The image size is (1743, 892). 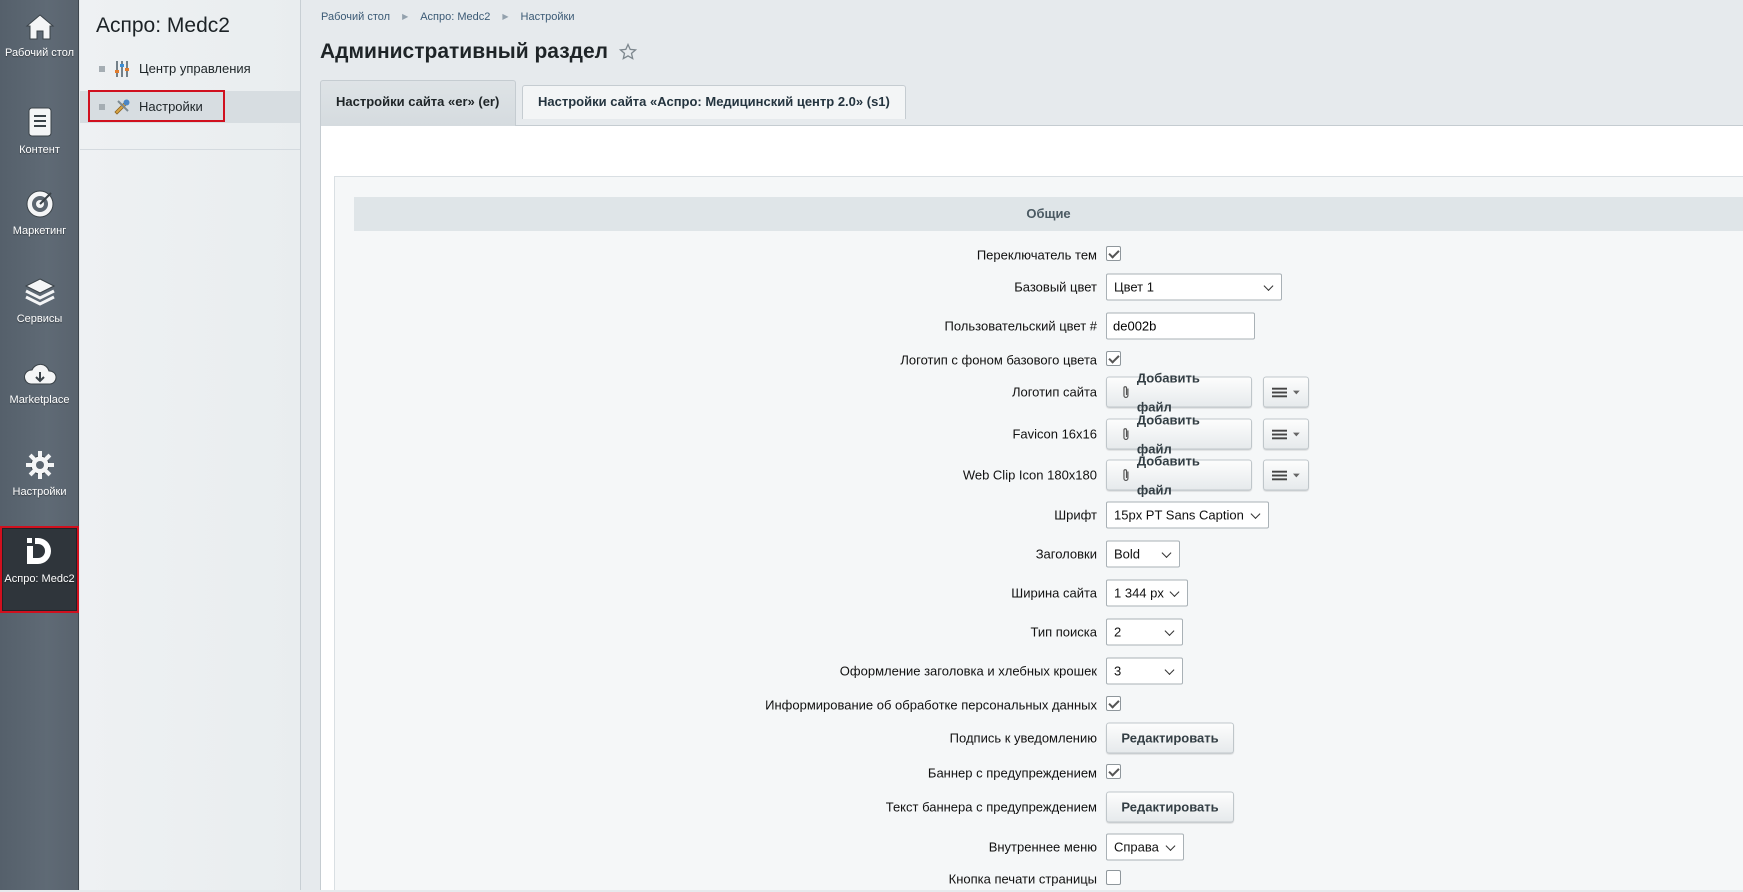 I want to click on inner-menu-select: Справа, so click(x=1145, y=847).